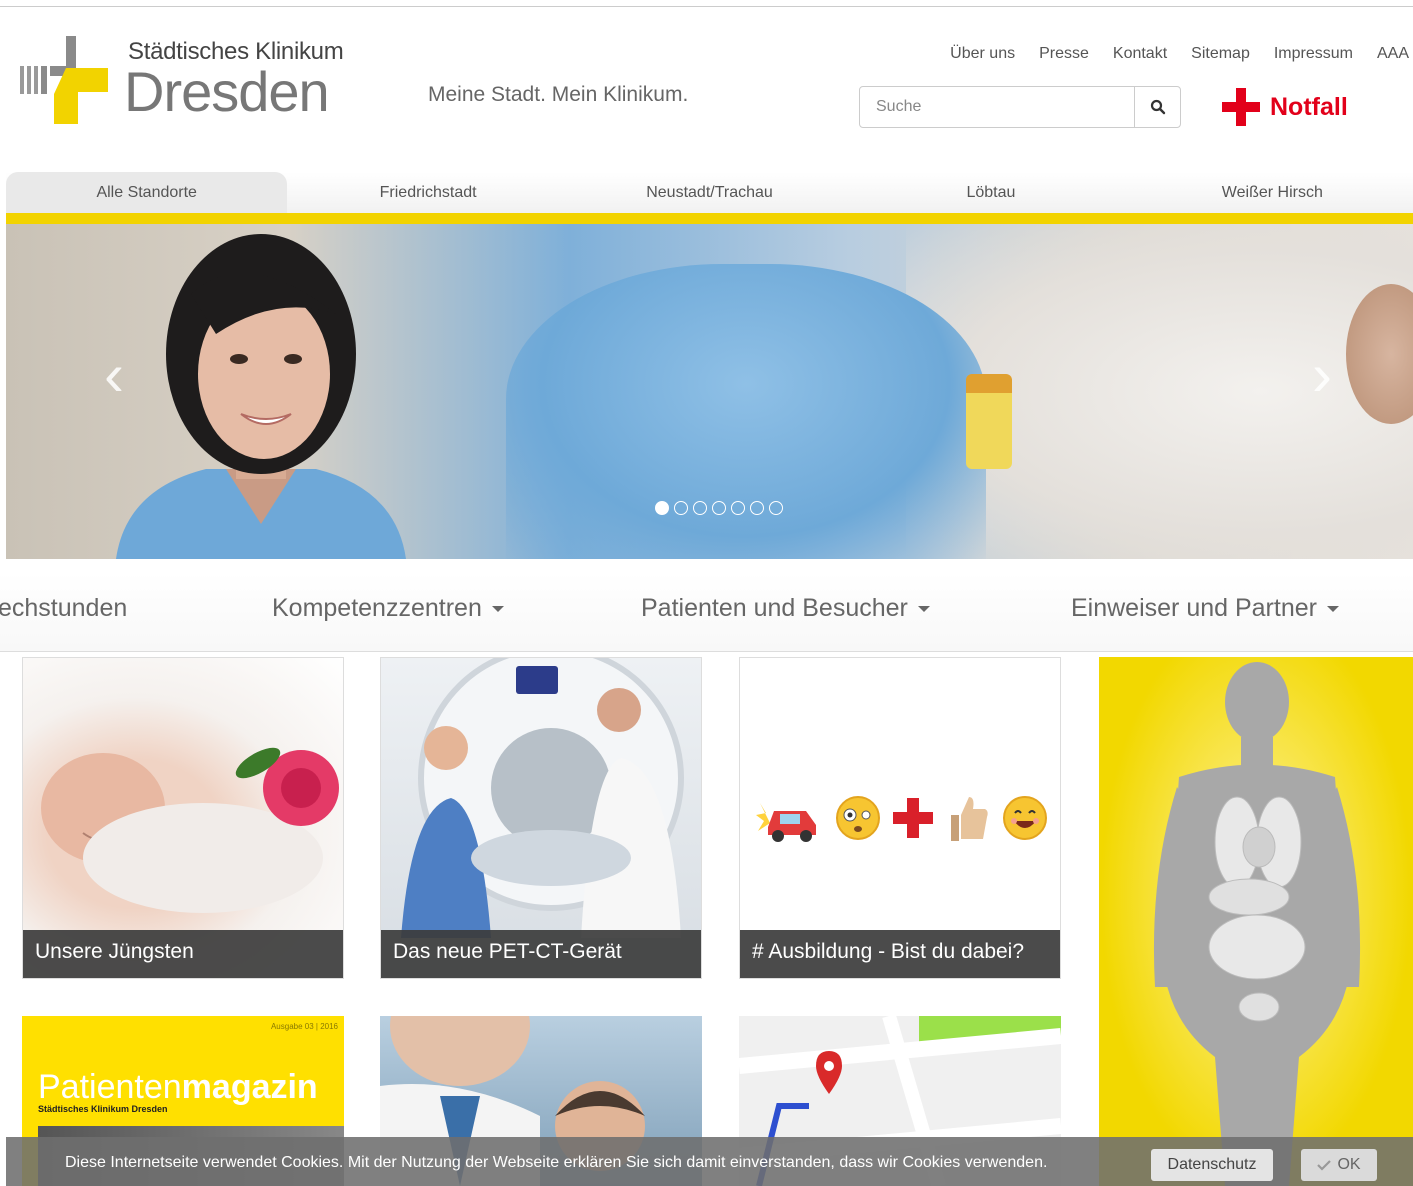  Describe the element at coordinates (542, 798) in the screenshot. I see `pet-ct-photo` at that location.